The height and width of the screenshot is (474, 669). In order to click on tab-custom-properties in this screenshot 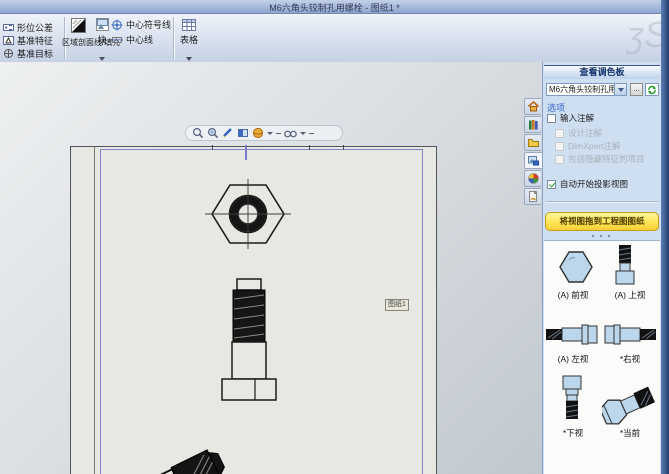, I will do `click(532, 196)`.